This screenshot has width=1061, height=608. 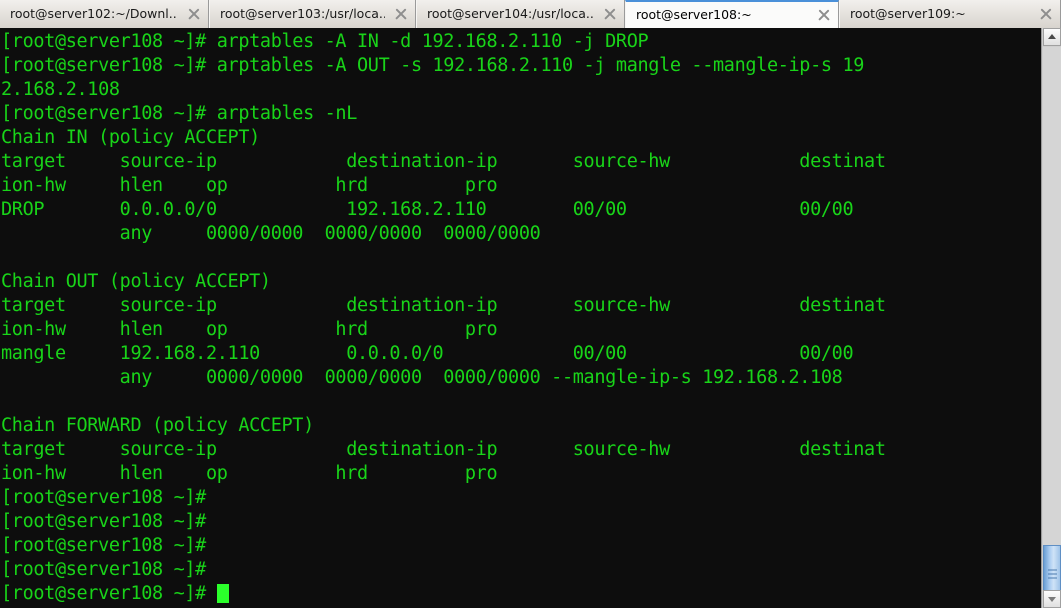 I want to click on tab-label: root@server109:~, so click(x=908, y=13).